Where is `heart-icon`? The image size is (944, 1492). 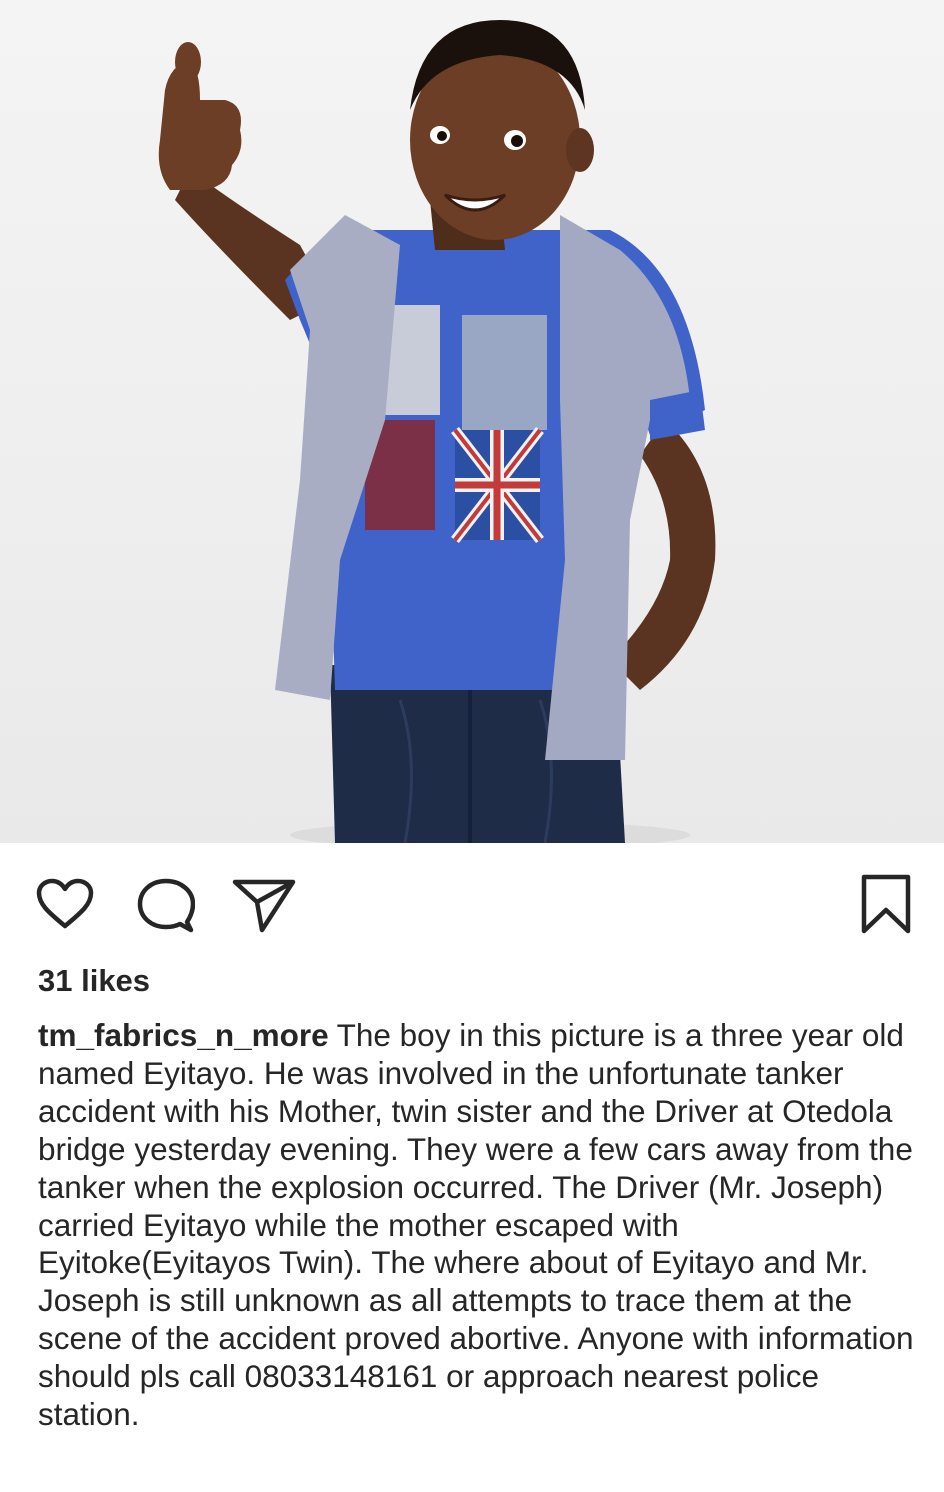
heart-icon is located at coordinates (65, 903).